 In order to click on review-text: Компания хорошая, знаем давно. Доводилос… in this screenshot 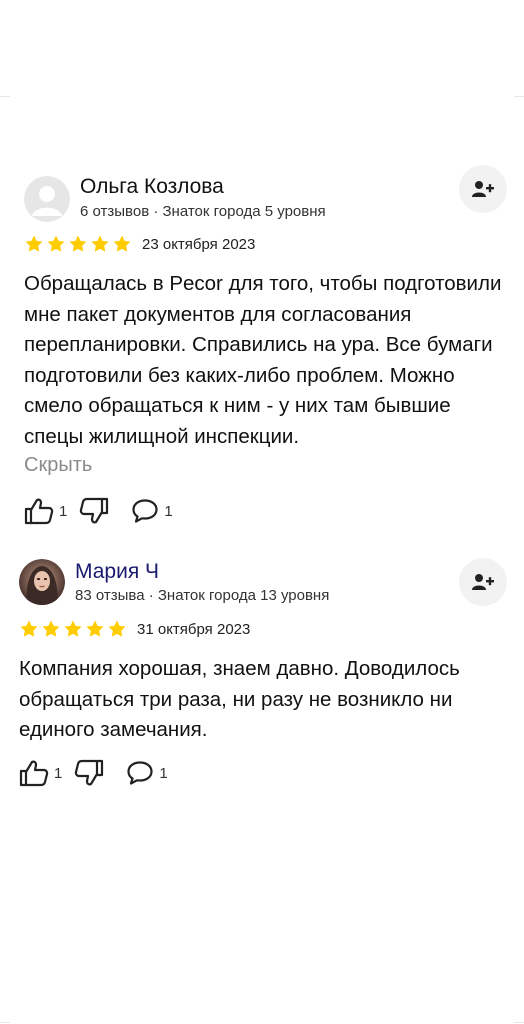, I will do `click(239, 699)`.